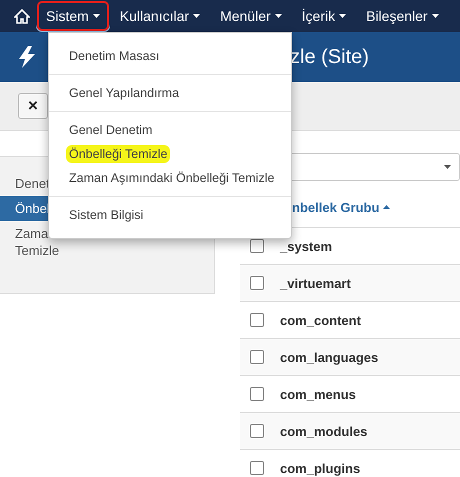 This screenshot has height=477, width=460. I want to click on menu-item: Sistem Bilgisi, so click(170, 215).